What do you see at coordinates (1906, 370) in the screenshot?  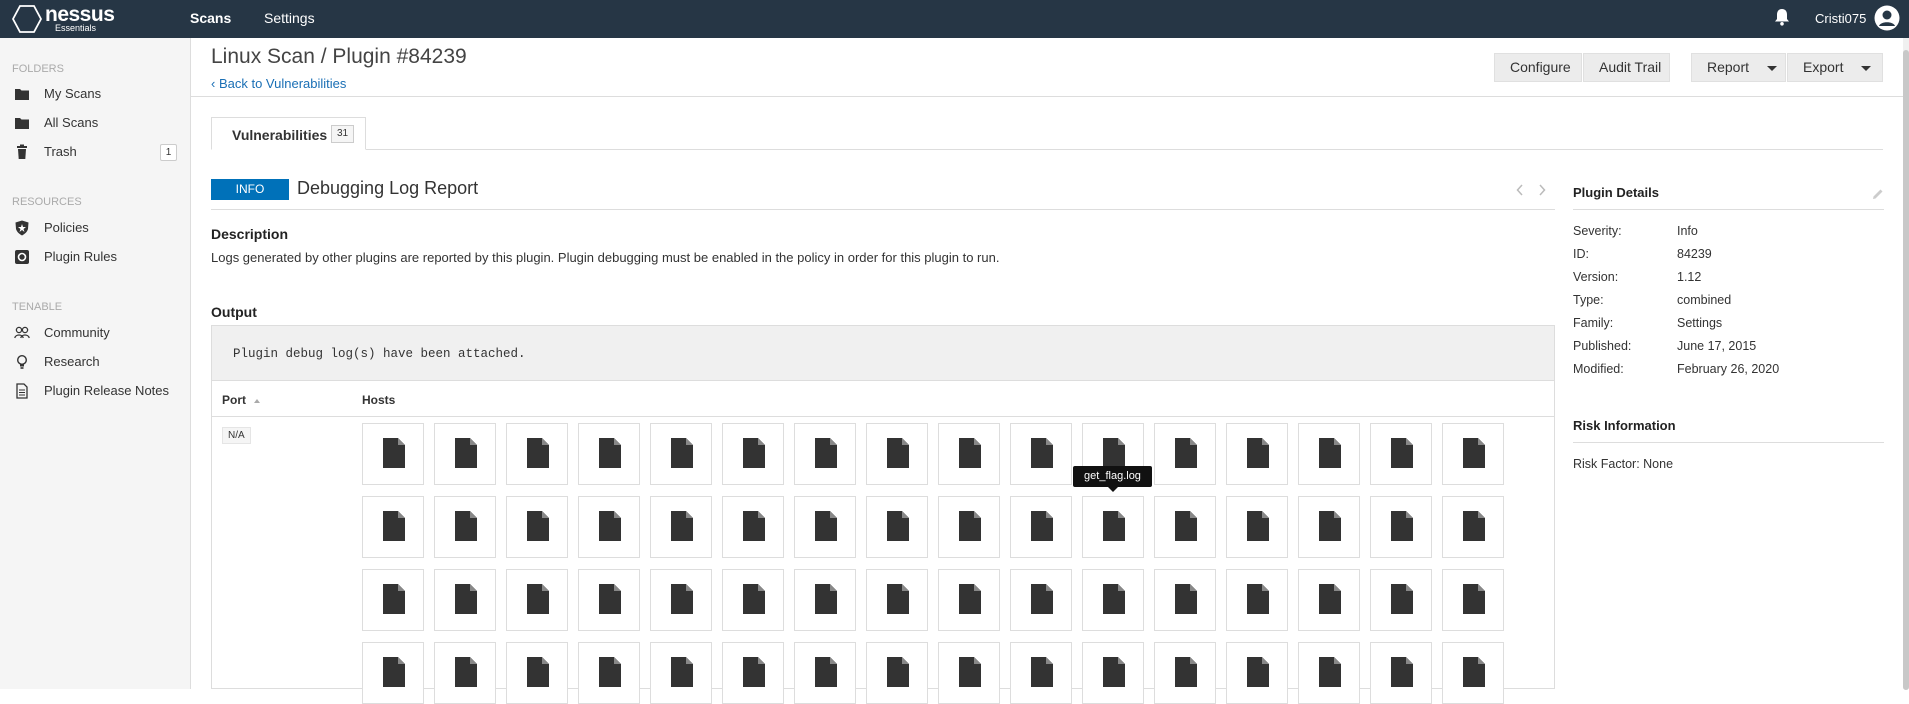 I see `scrollbar-thumb` at bounding box center [1906, 370].